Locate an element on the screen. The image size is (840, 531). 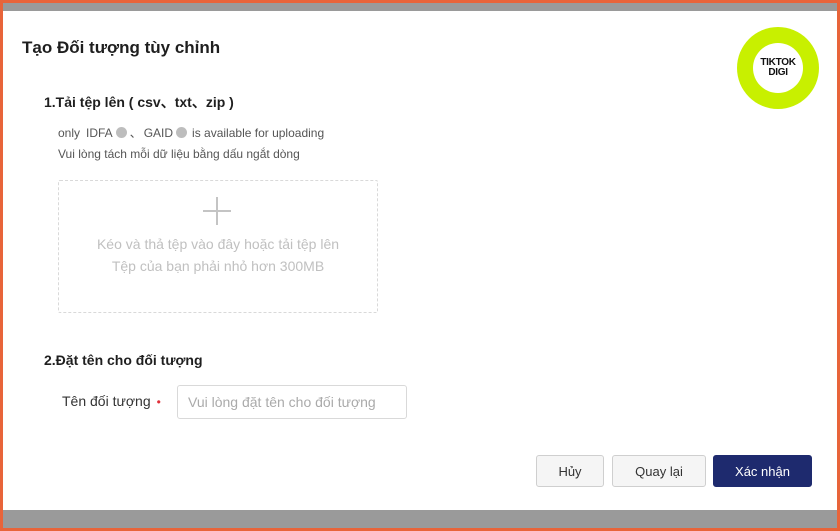
audience-name-label: Tên đối tượng • is located at coordinates (111, 401).